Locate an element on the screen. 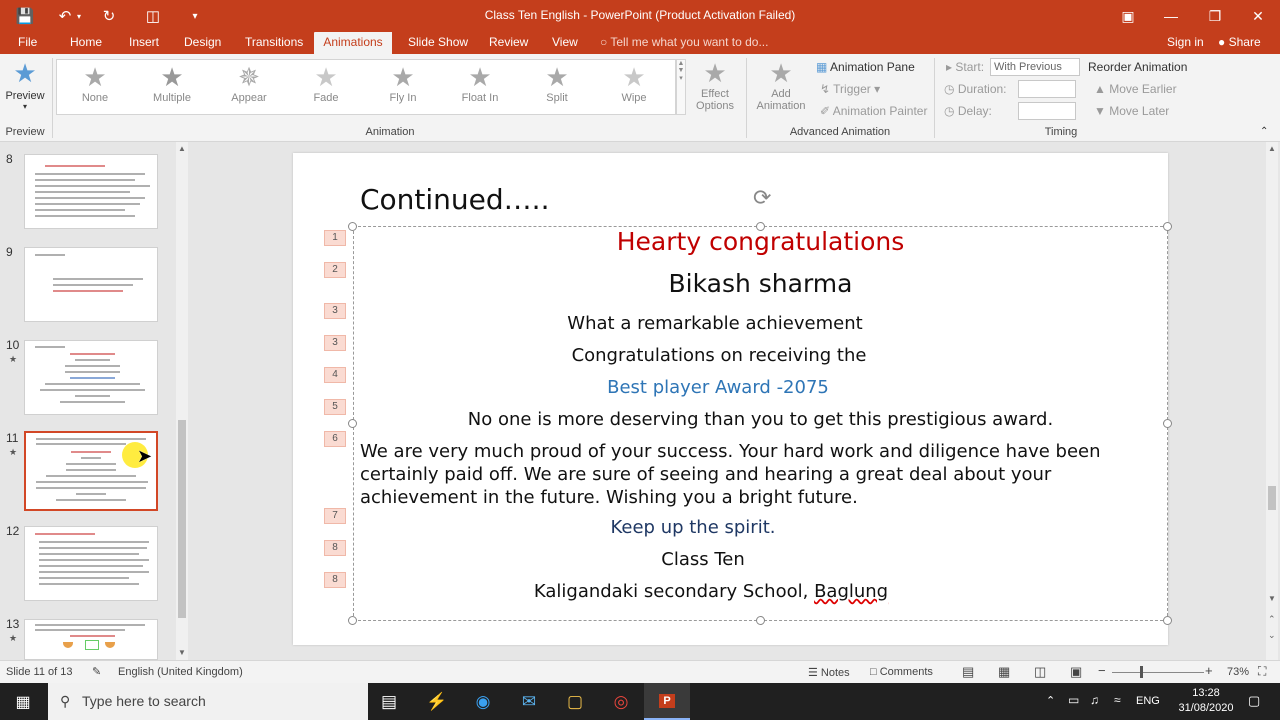 The width and height of the screenshot is (1280, 720). delay-input is located at coordinates (1047, 111).